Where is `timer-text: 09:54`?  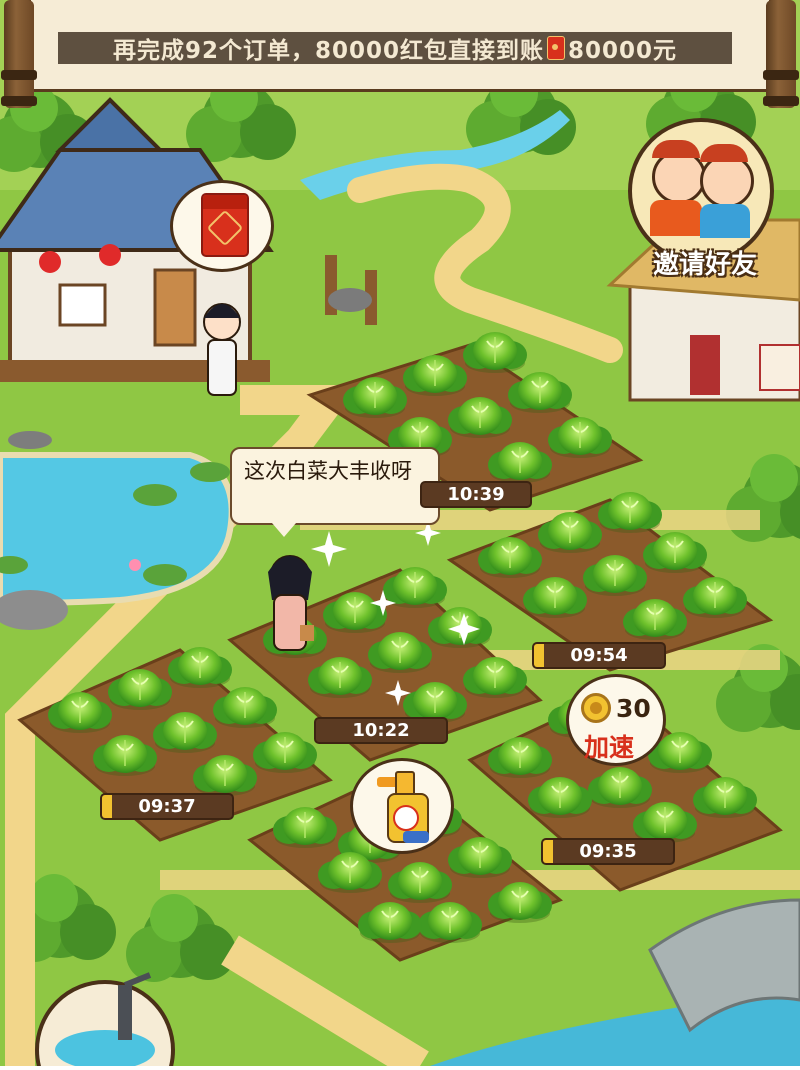
timer-text: 09:54 is located at coordinates (599, 655).